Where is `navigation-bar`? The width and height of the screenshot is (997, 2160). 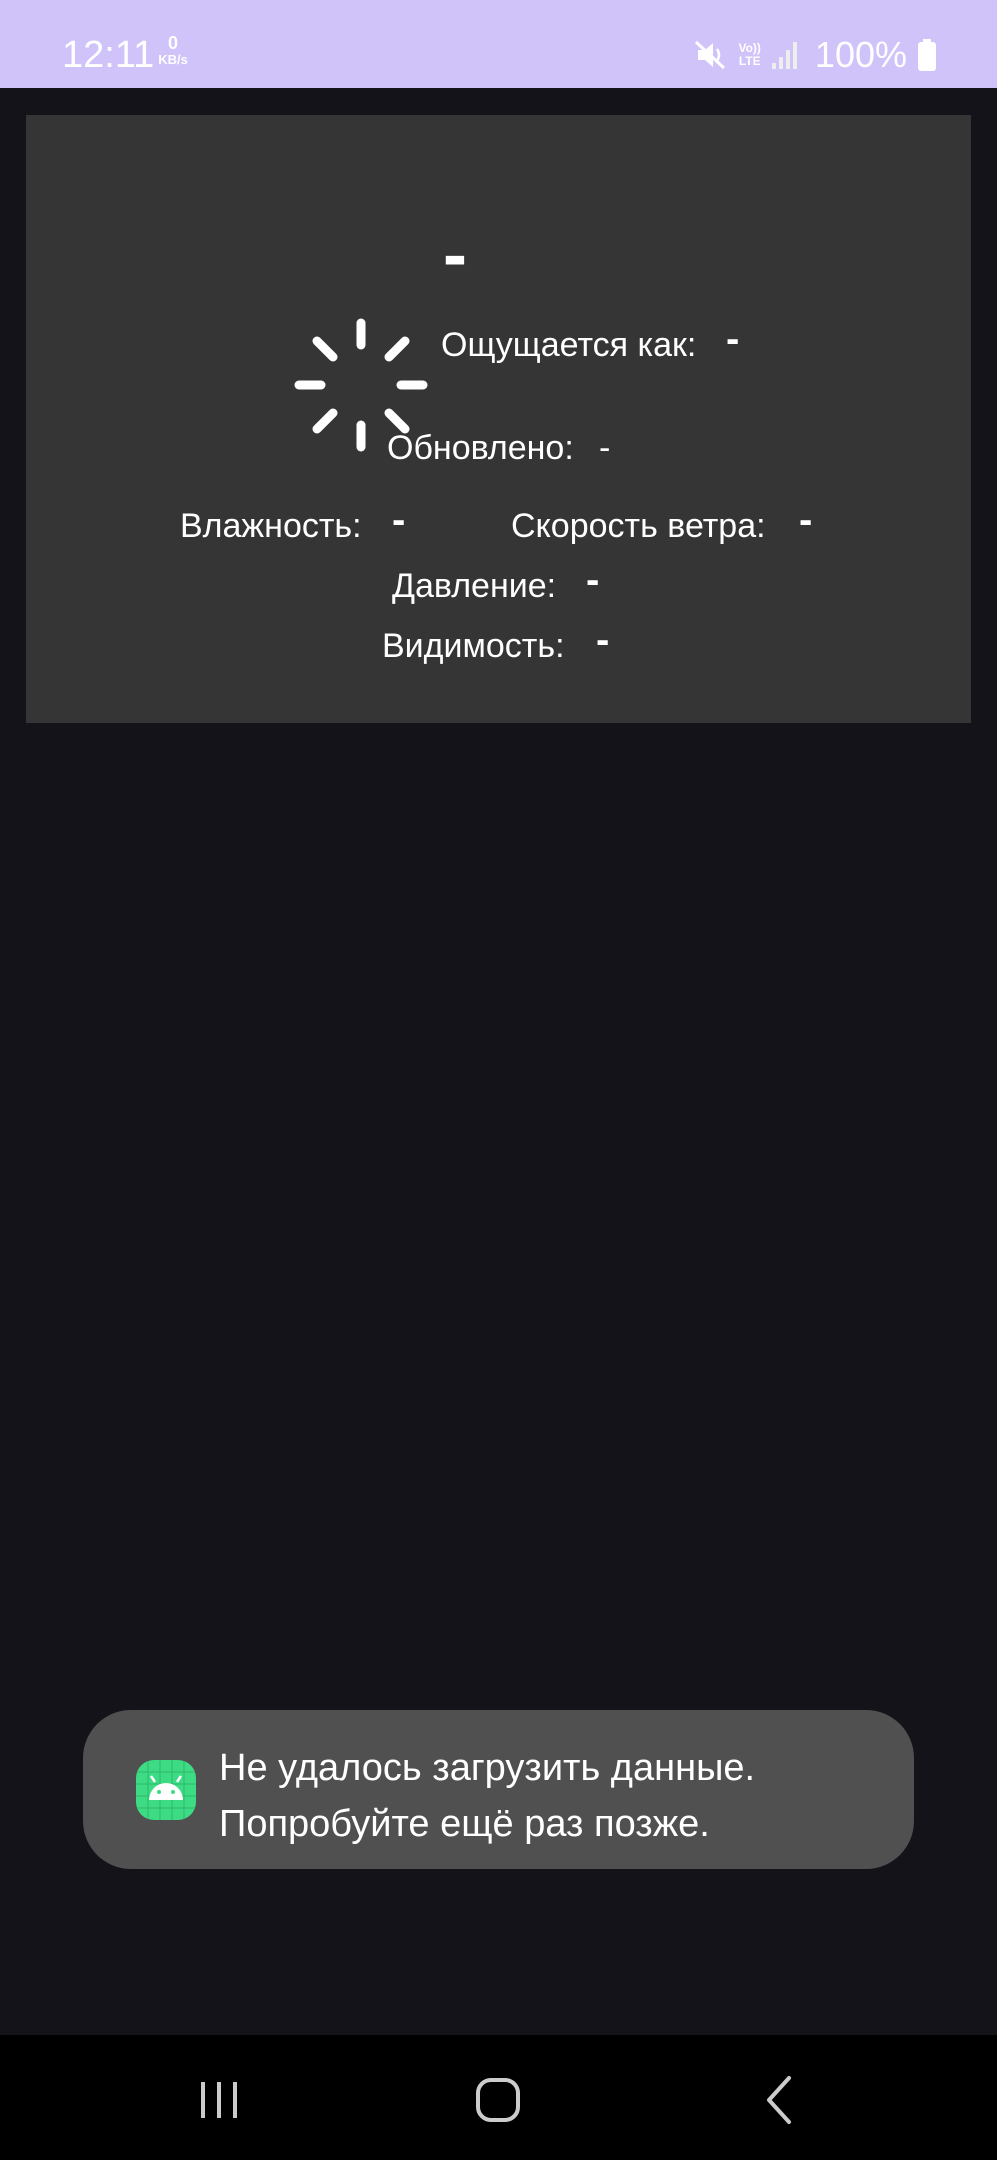
navigation-bar is located at coordinates (498, 2097).